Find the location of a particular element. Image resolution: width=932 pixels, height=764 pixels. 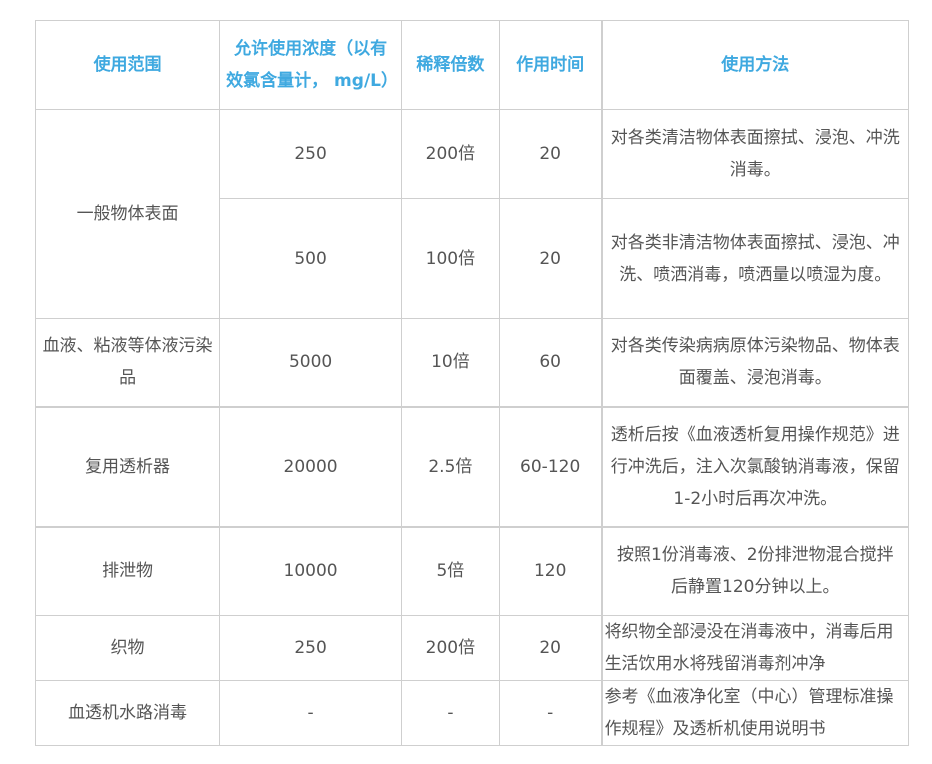

scope-cell: 血透机水路消毒 is located at coordinates (127, 713).